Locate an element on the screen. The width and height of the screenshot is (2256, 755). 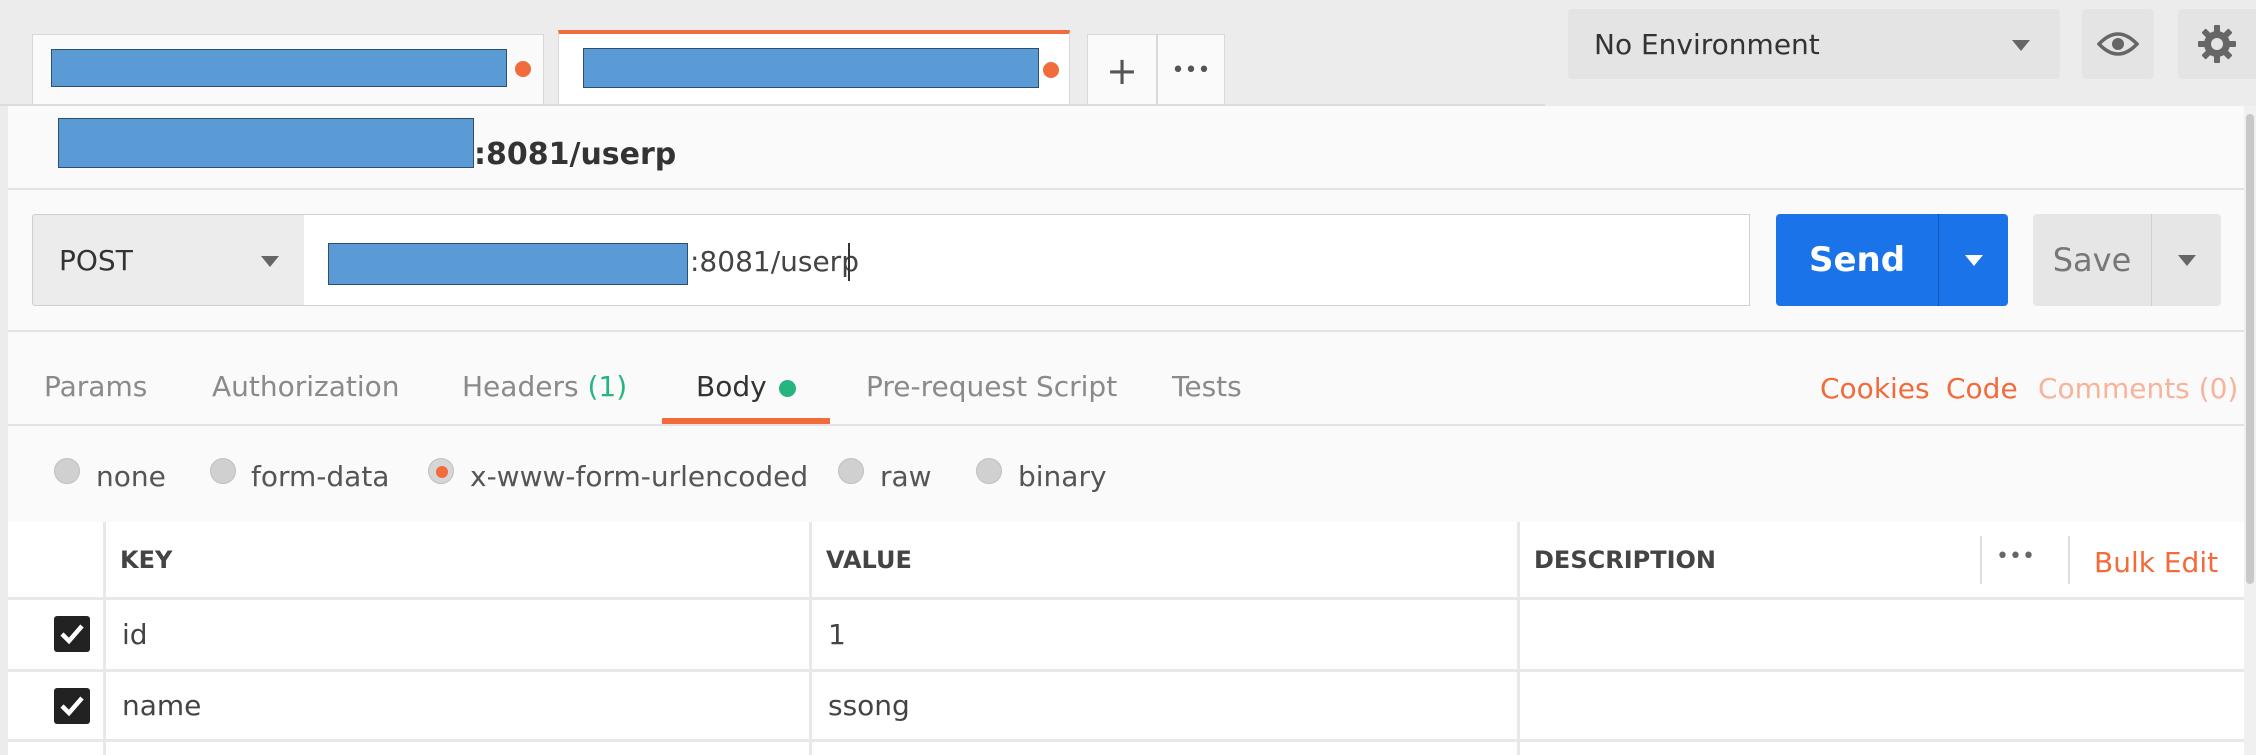
save-button: Save is located at coordinates (2092, 260).